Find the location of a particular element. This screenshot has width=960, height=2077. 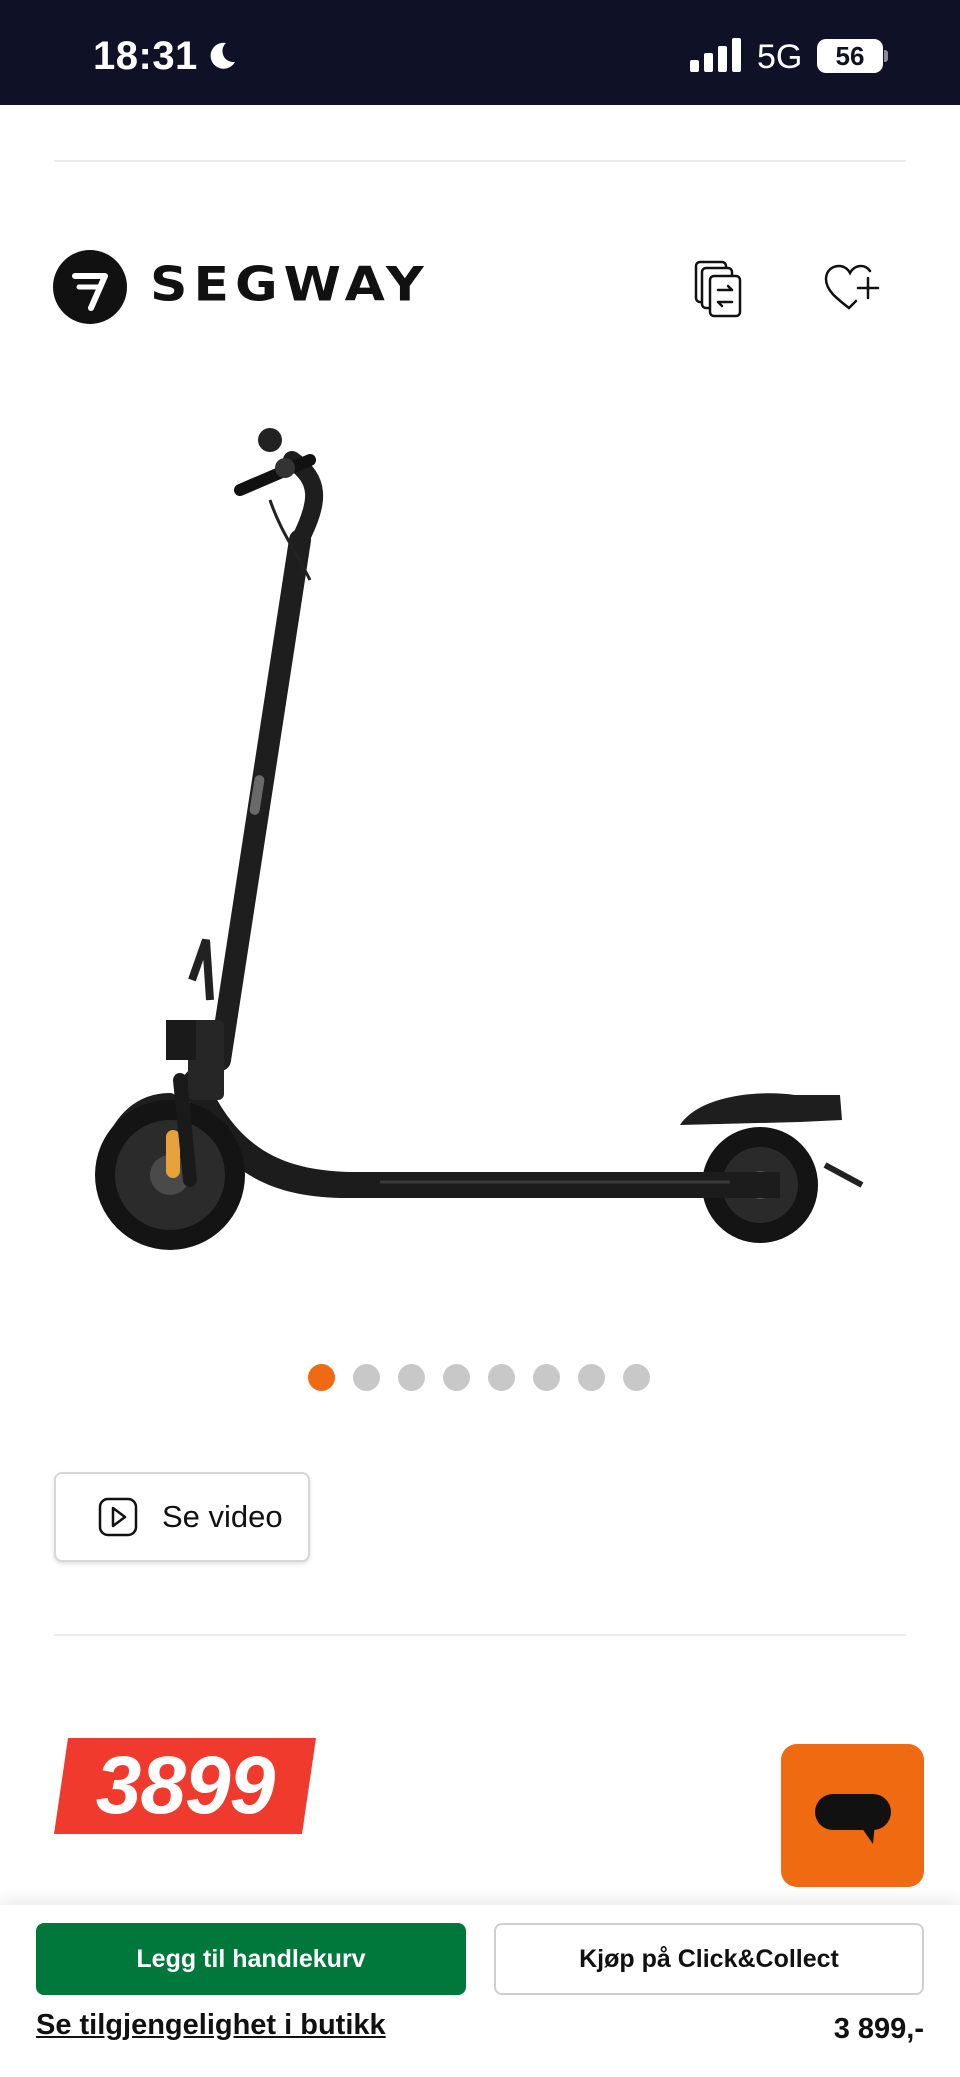

signal-icon is located at coordinates (715, 55).